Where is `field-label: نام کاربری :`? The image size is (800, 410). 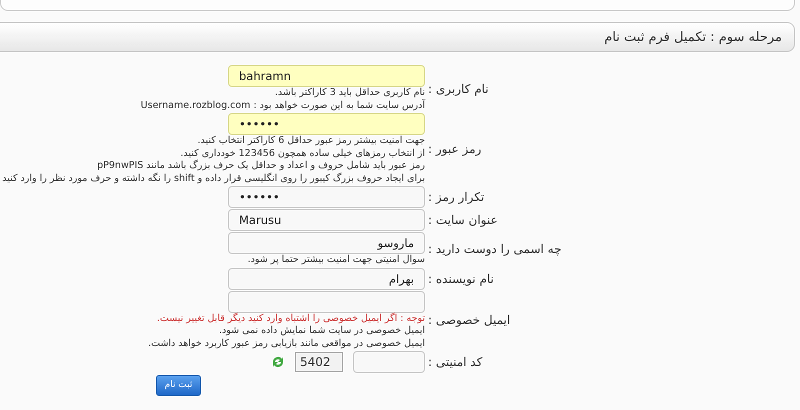
field-label: نام کاربری : is located at coordinates (458, 89).